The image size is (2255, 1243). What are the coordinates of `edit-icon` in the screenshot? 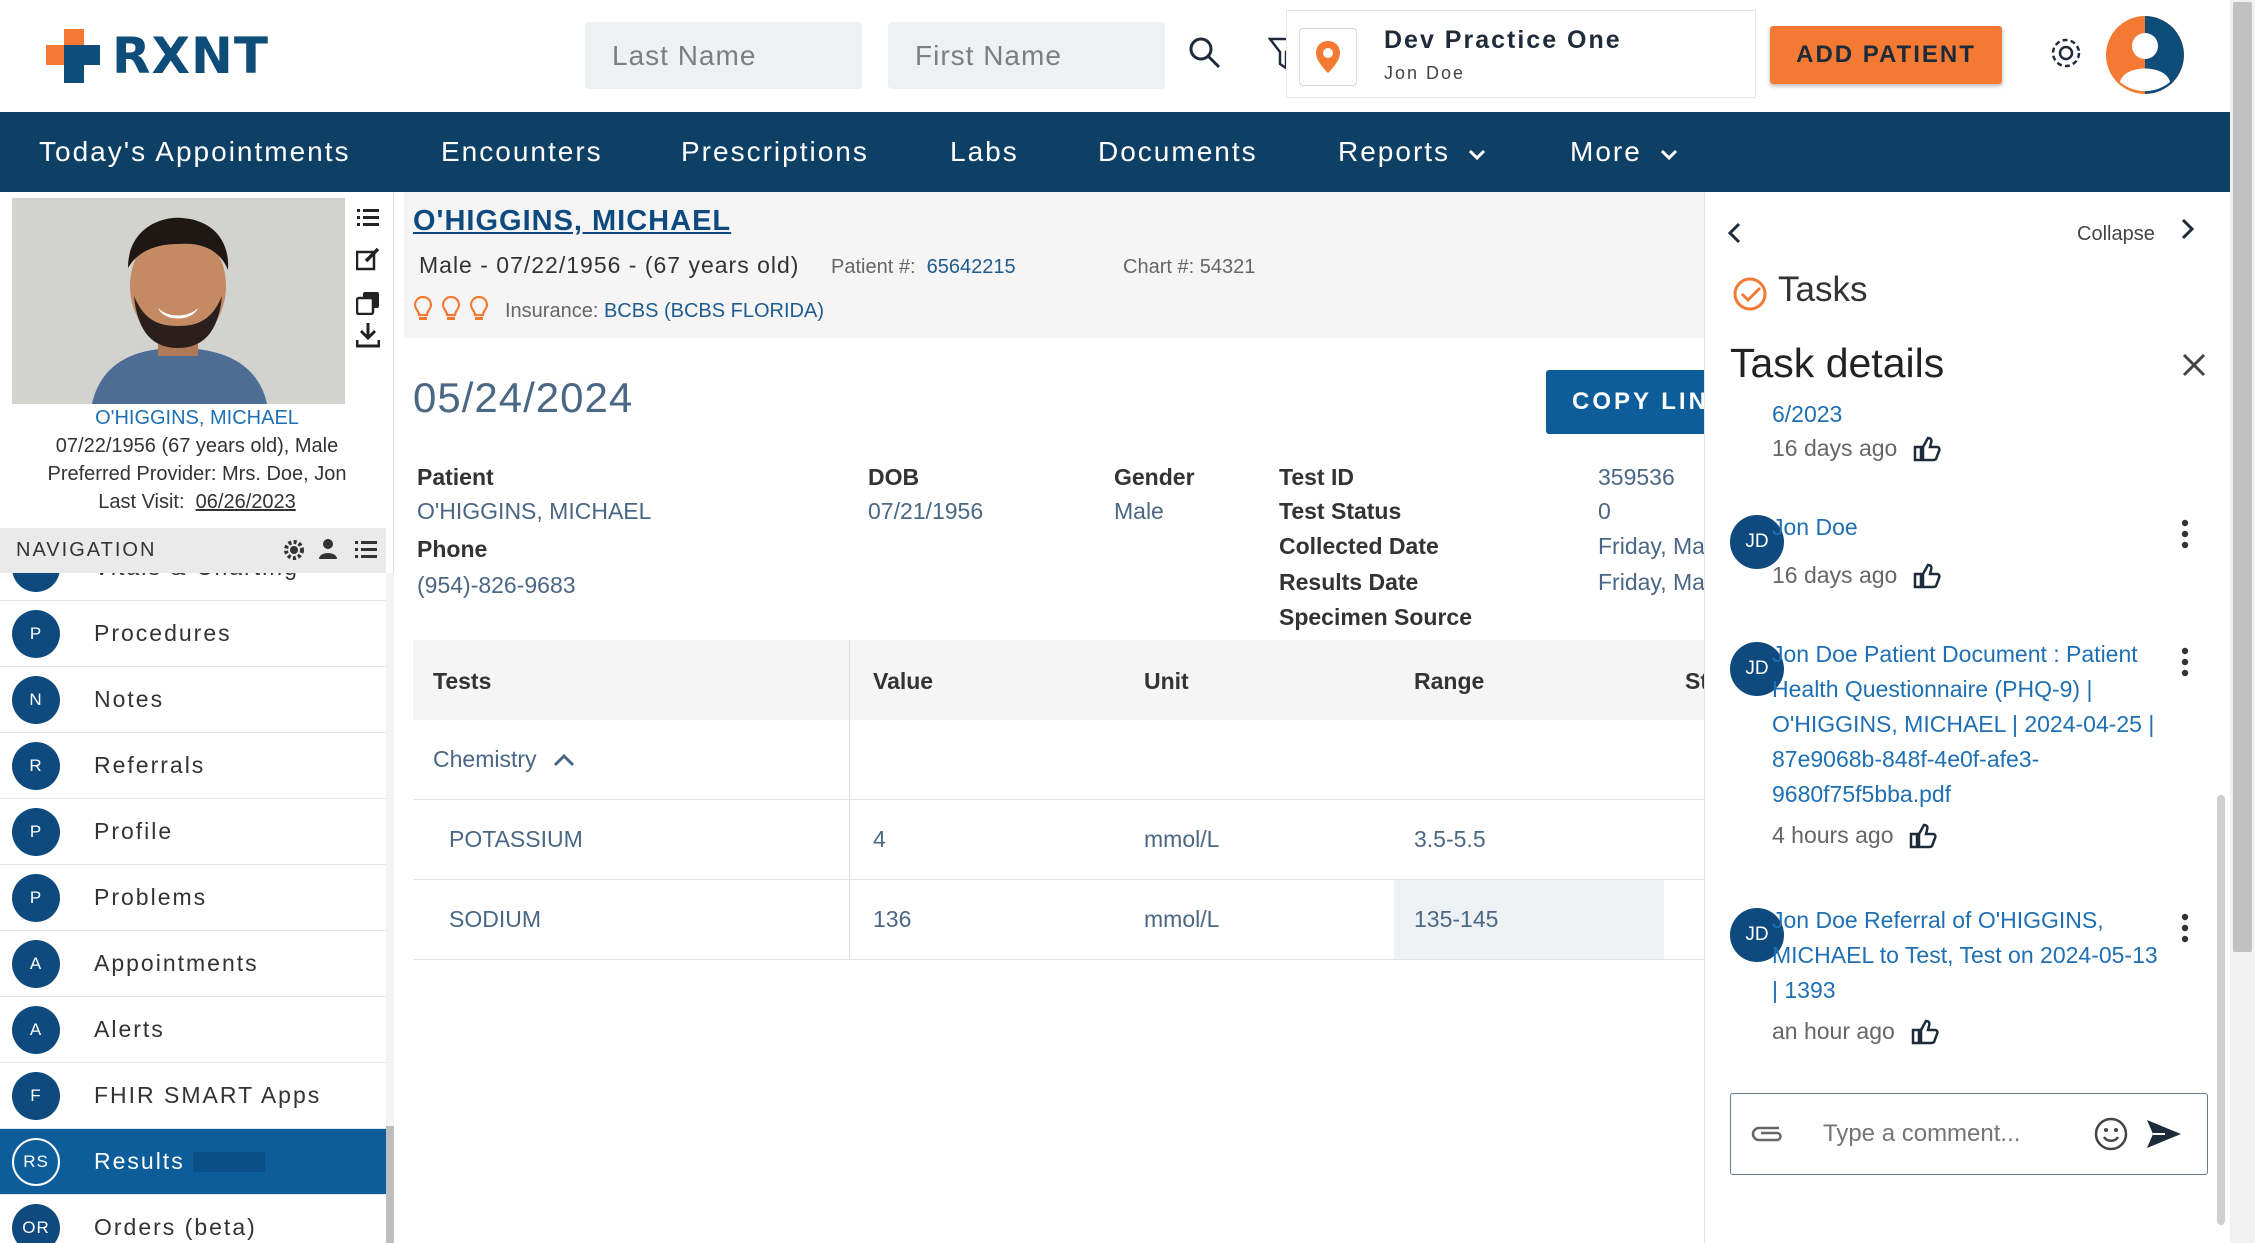 It's located at (368, 259).